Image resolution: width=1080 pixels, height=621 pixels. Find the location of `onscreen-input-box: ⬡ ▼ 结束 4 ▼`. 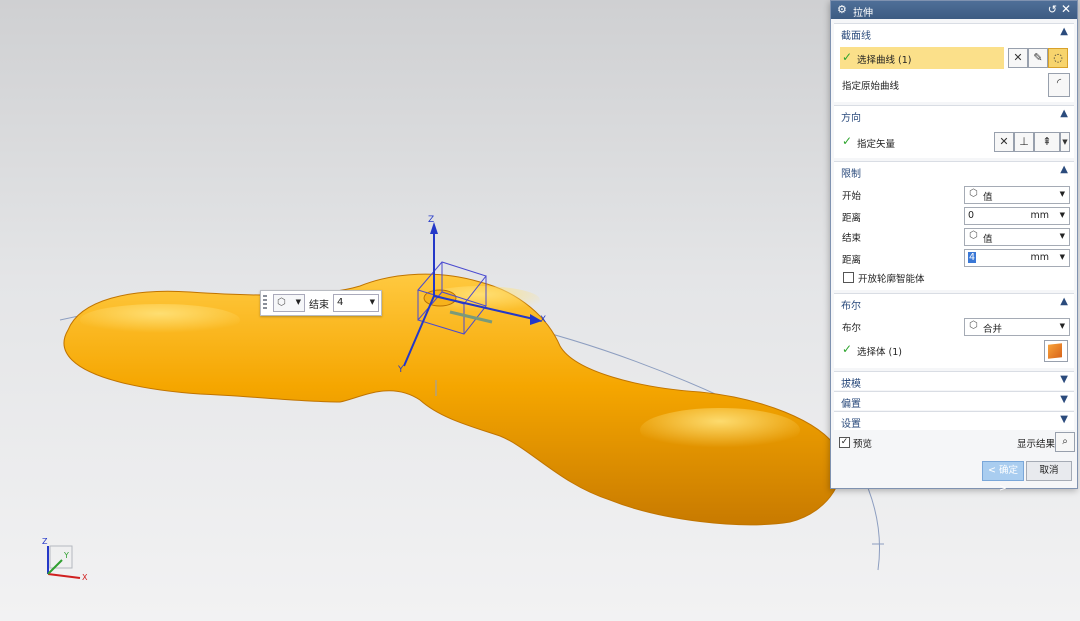

onscreen-input-box: ⬡ ▼ 结束 4 ▼ is located at coordinates (321, 303).